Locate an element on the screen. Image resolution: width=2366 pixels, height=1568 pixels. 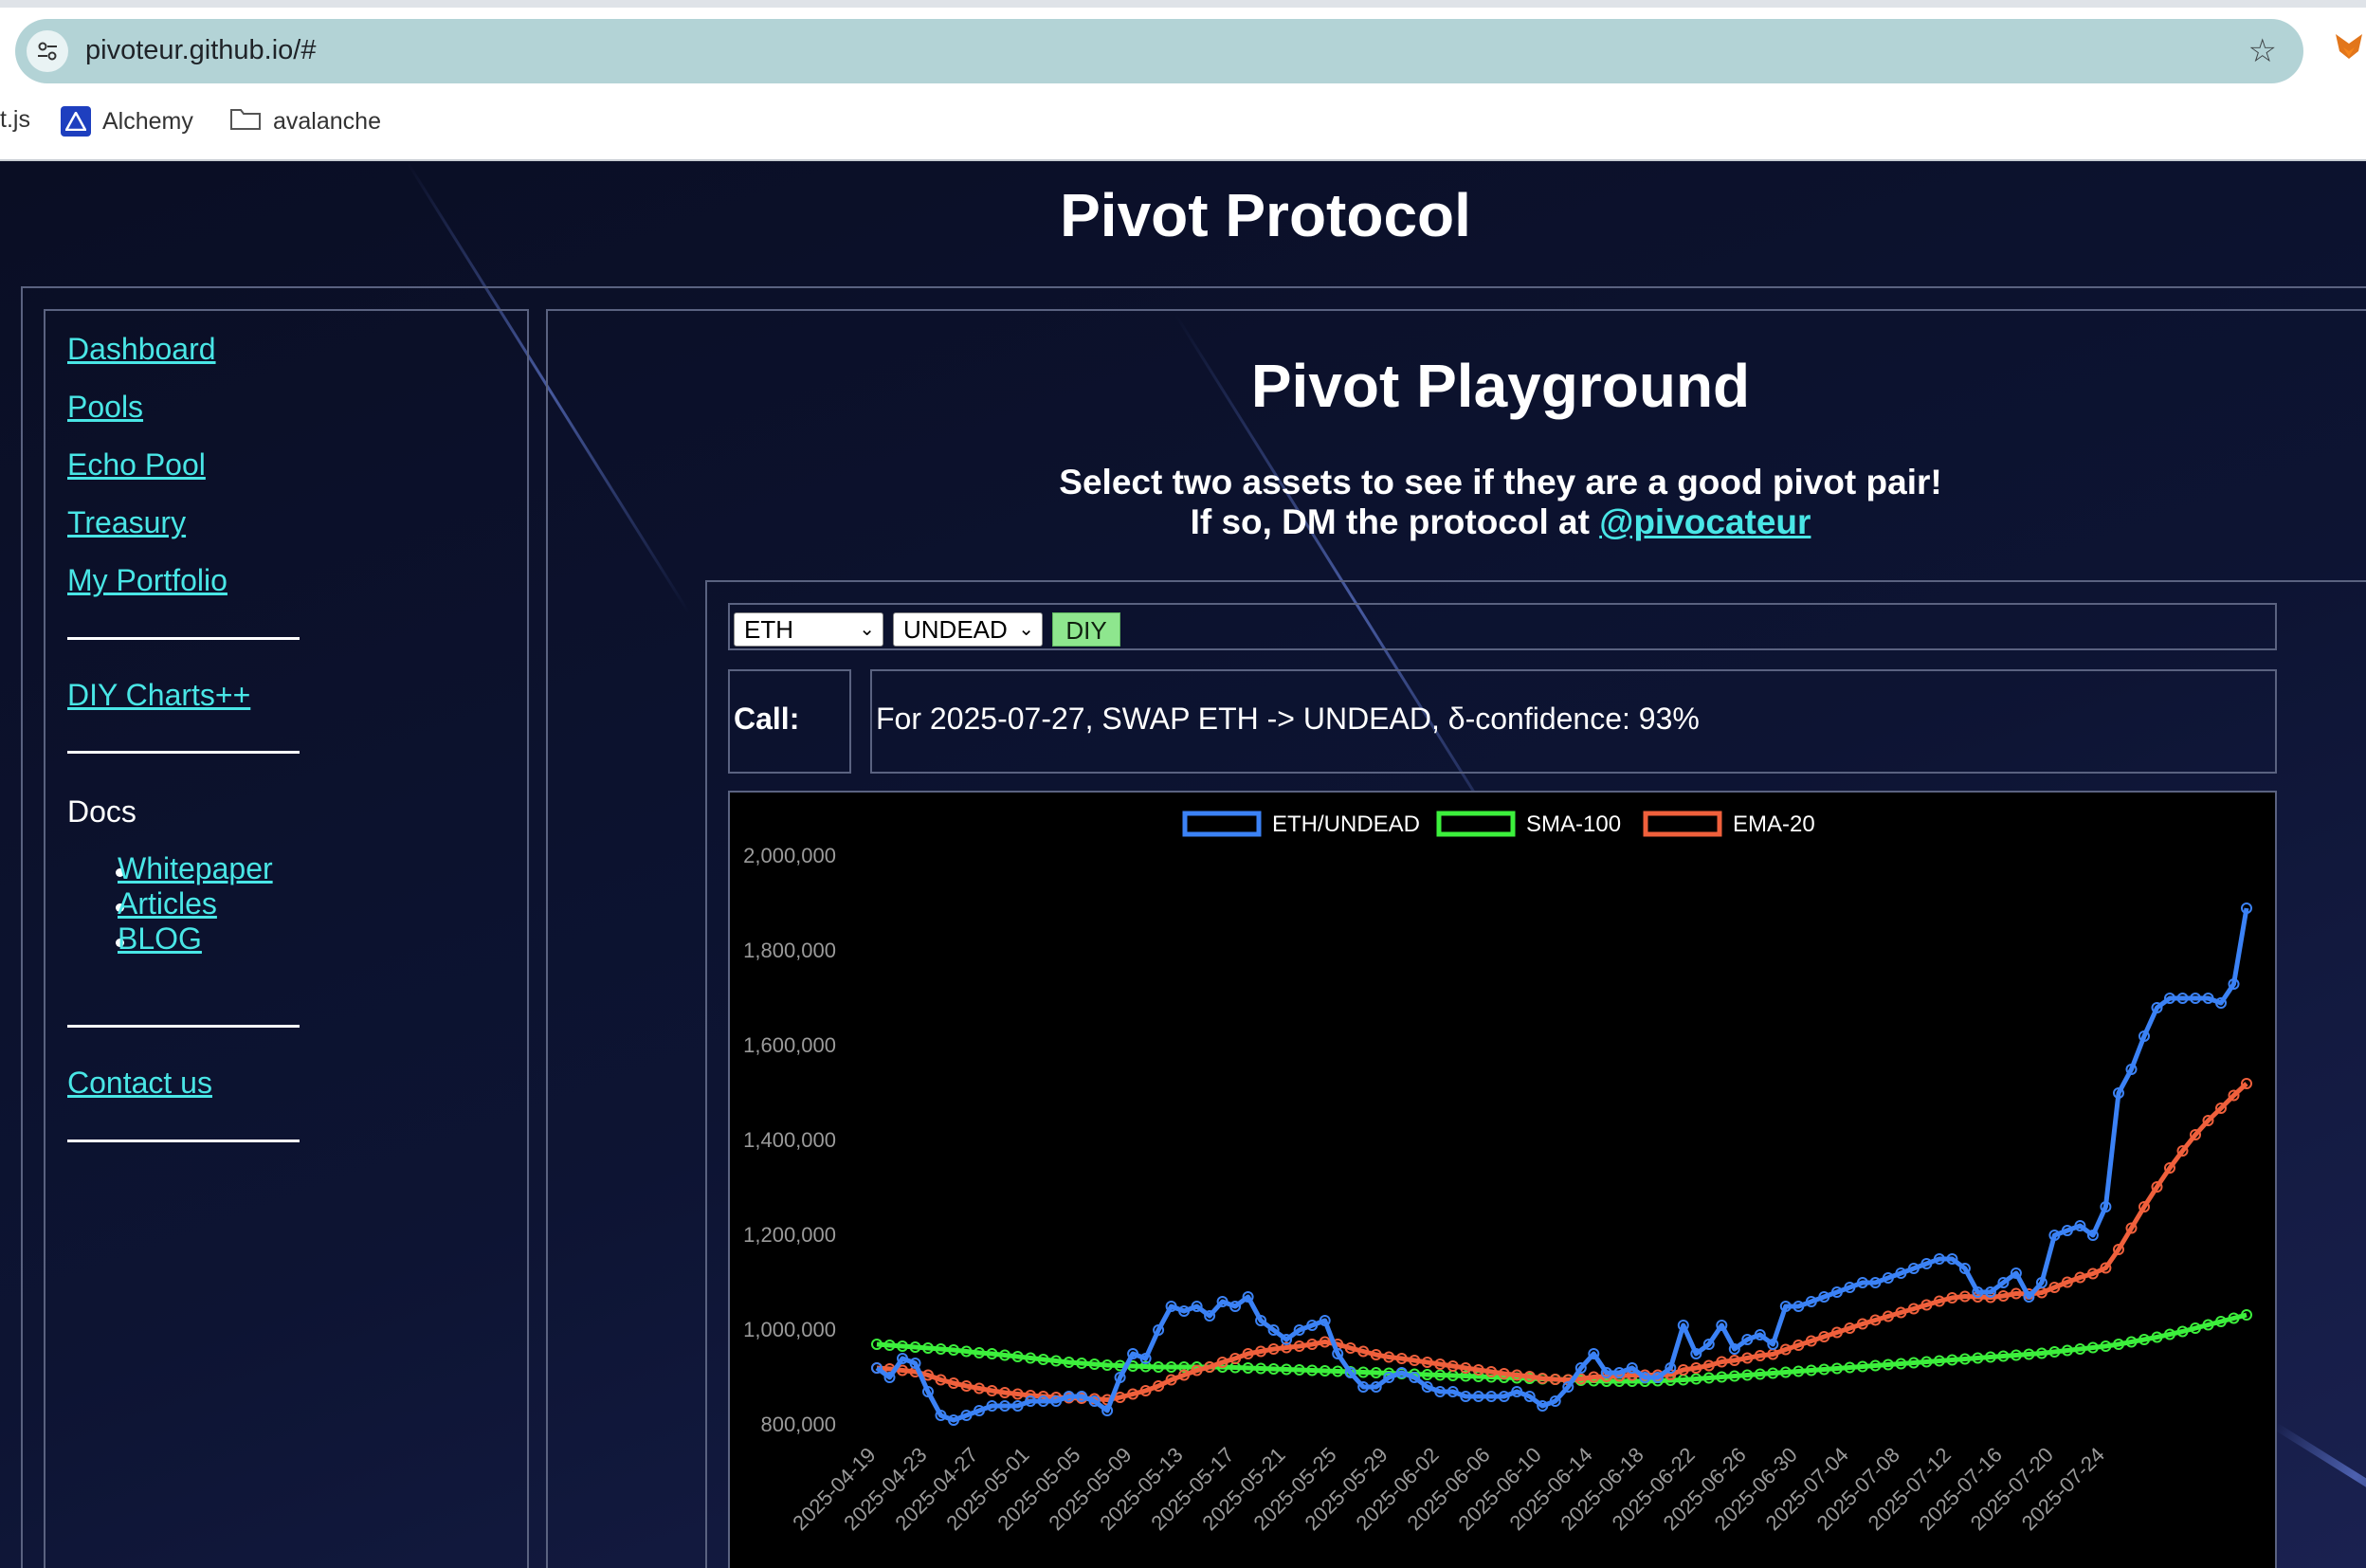
asset-b-select: UNDEAD ⌄ is located at coordinates (968, 629).